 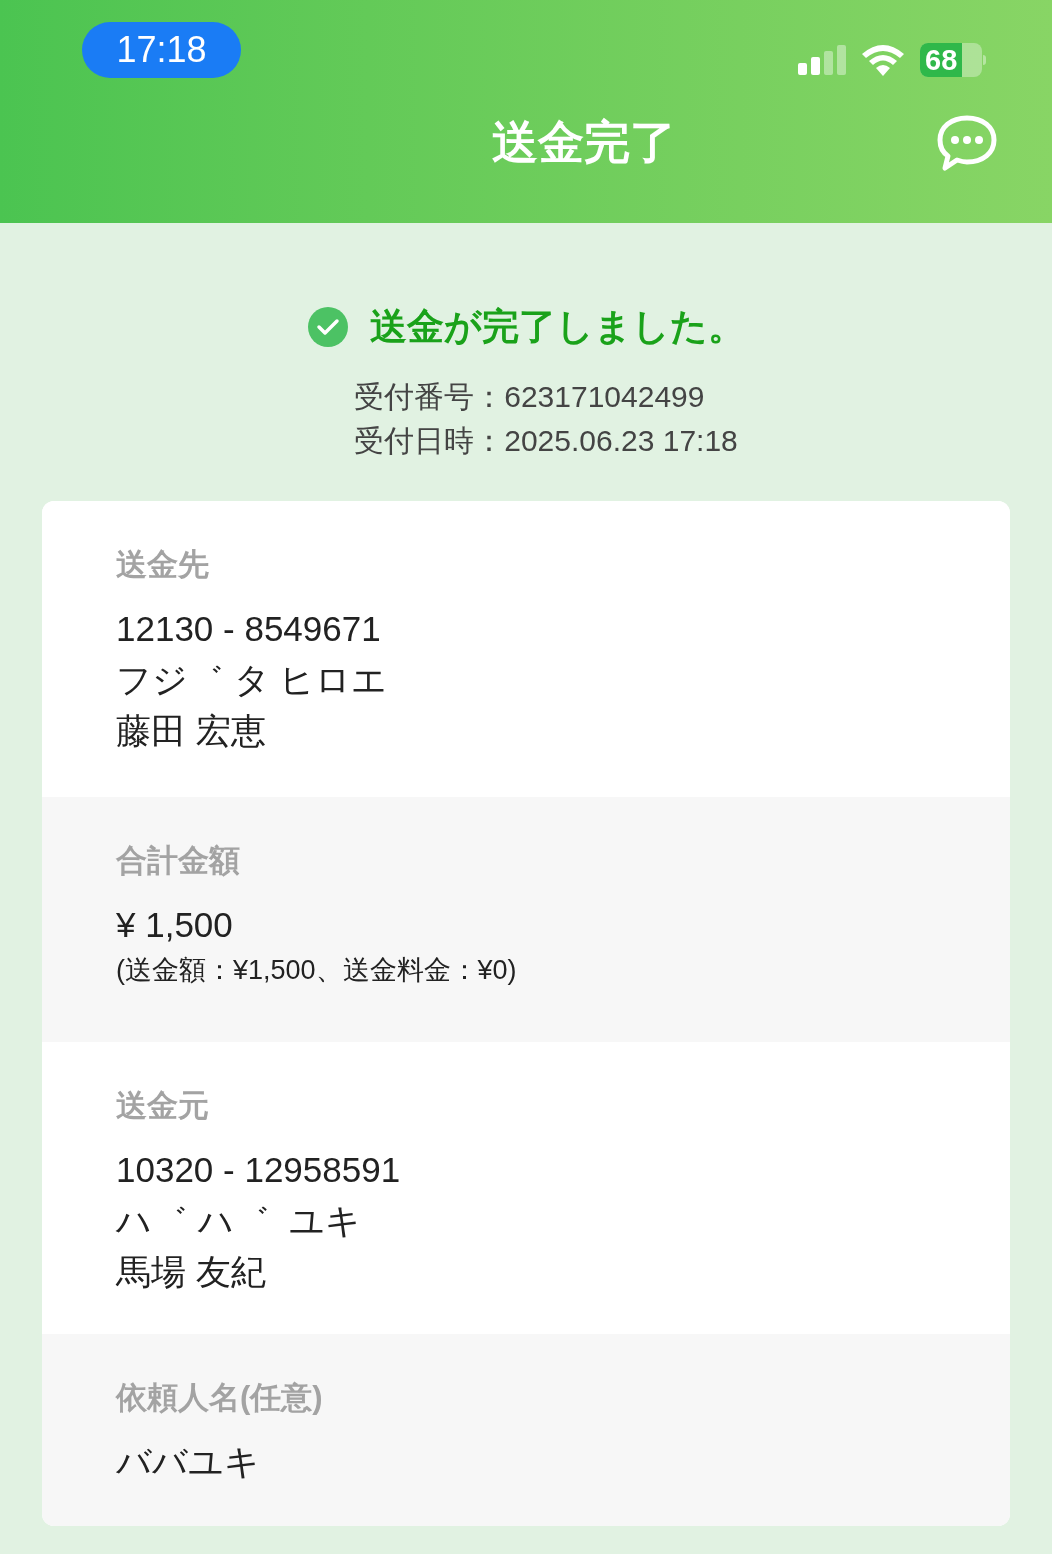 What do you see at coordinates (163, 564) in the screenshot?
I see `section-label: 送金先` at bounding box center [163, 564].